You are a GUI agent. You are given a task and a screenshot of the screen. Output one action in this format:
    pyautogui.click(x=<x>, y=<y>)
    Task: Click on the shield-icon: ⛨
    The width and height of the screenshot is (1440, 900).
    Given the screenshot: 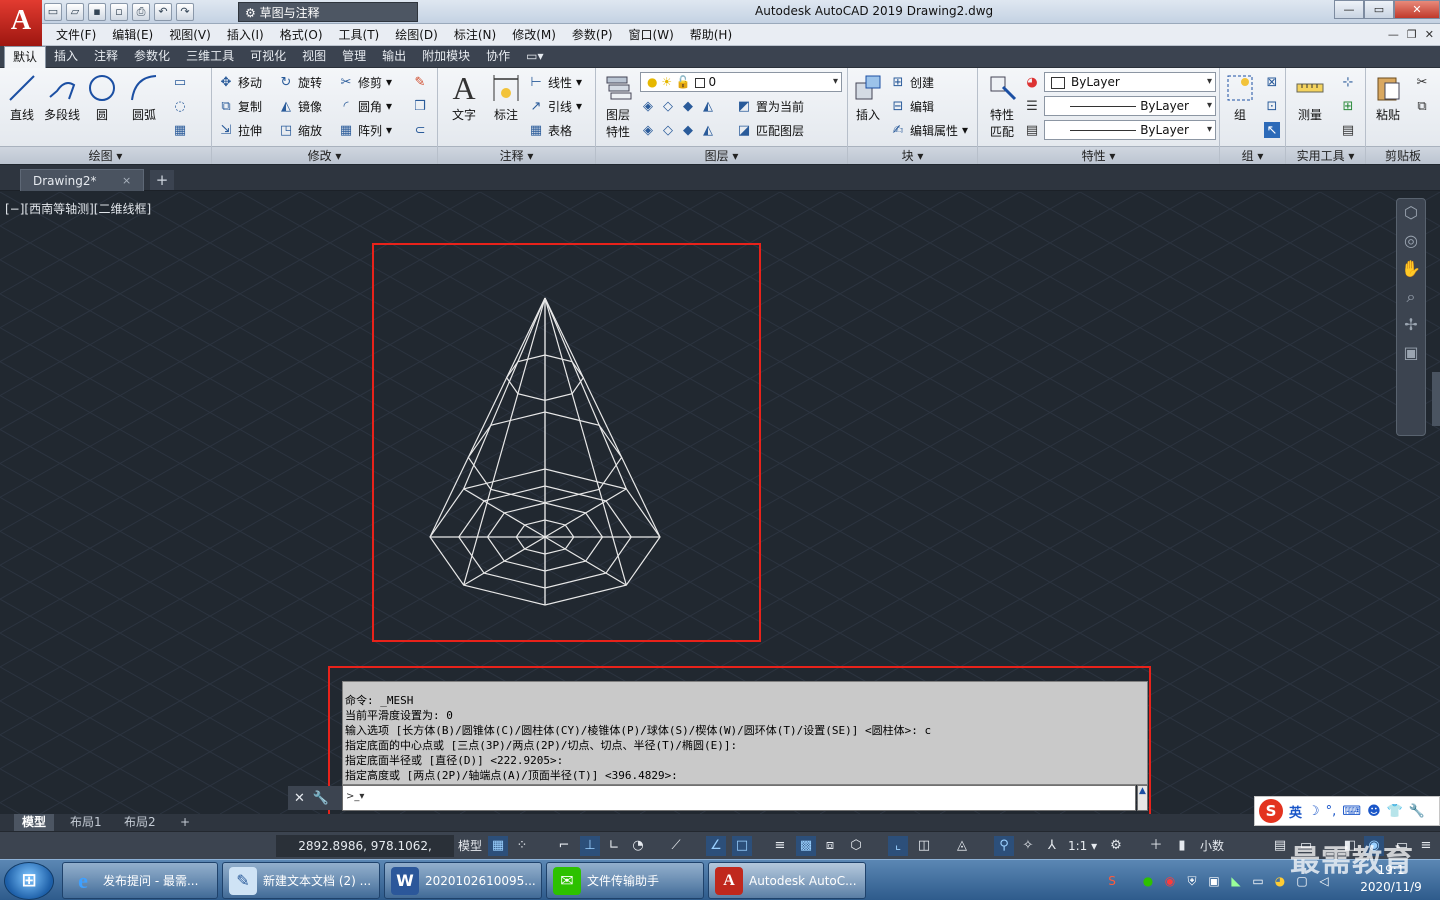 What is the action you would take?
    pyautogui.click(x=1192, y=881)
    